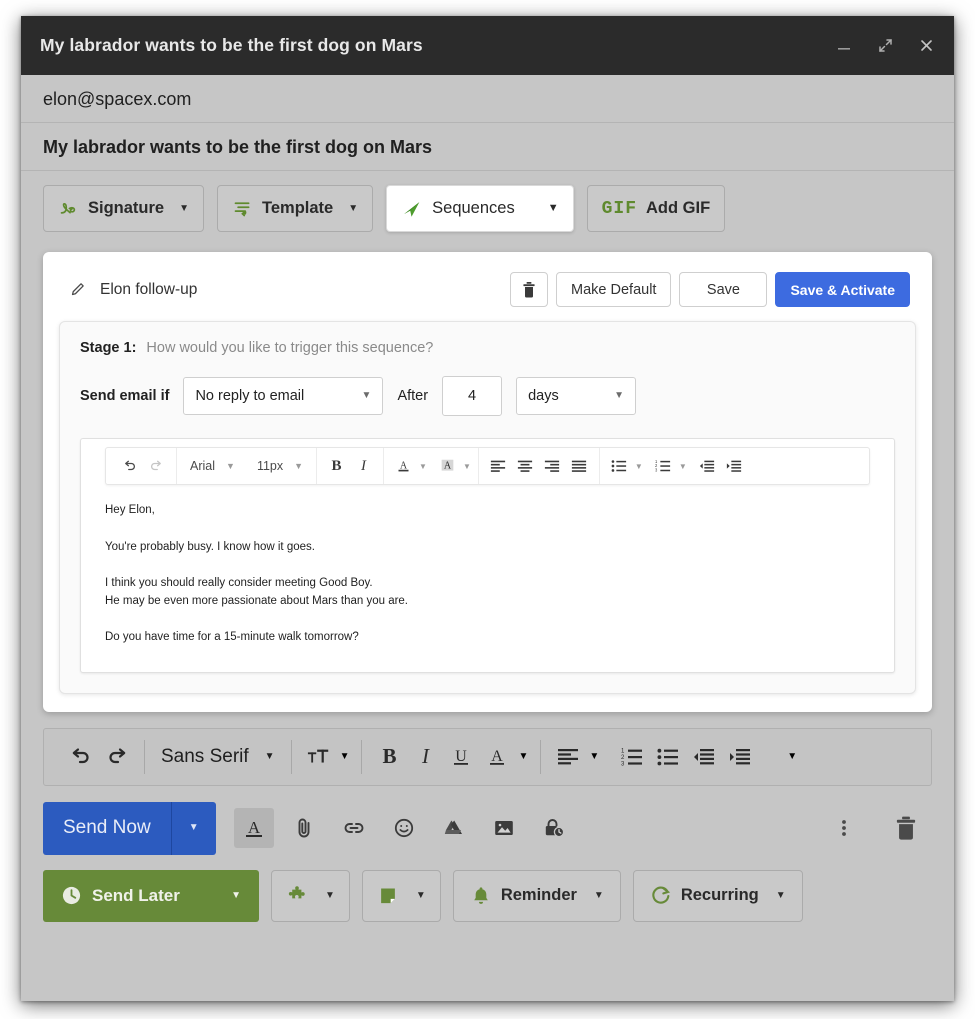  What do you see at coordinates (129, 828) in the screenshot?
I see `send-now-button: Send Now ▼` at bounding box center [129, 828].